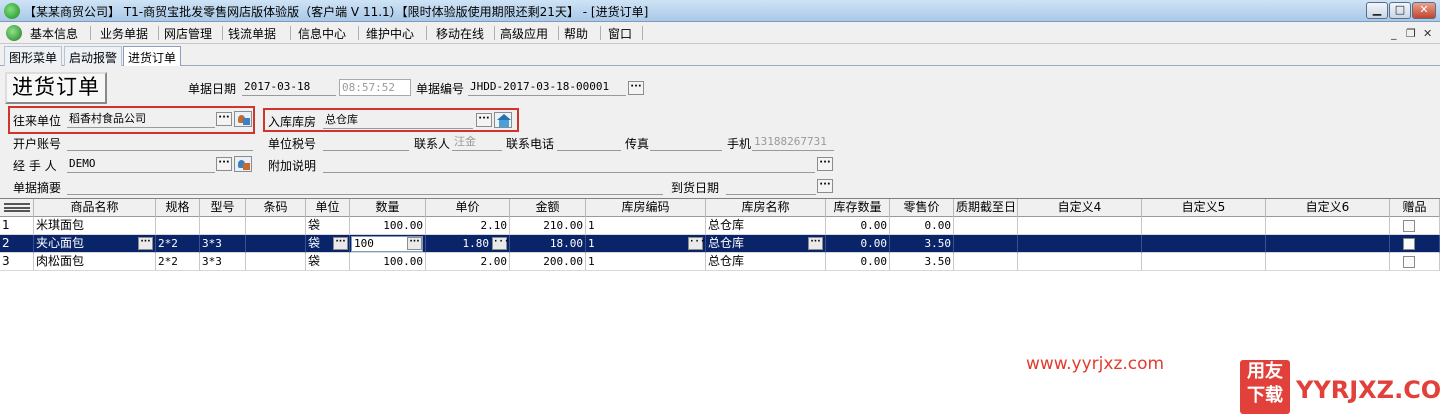 The height and width of the screenshot is (418, 1440). I want to click on menu-advanced: 高级应用, so click(524, 33).